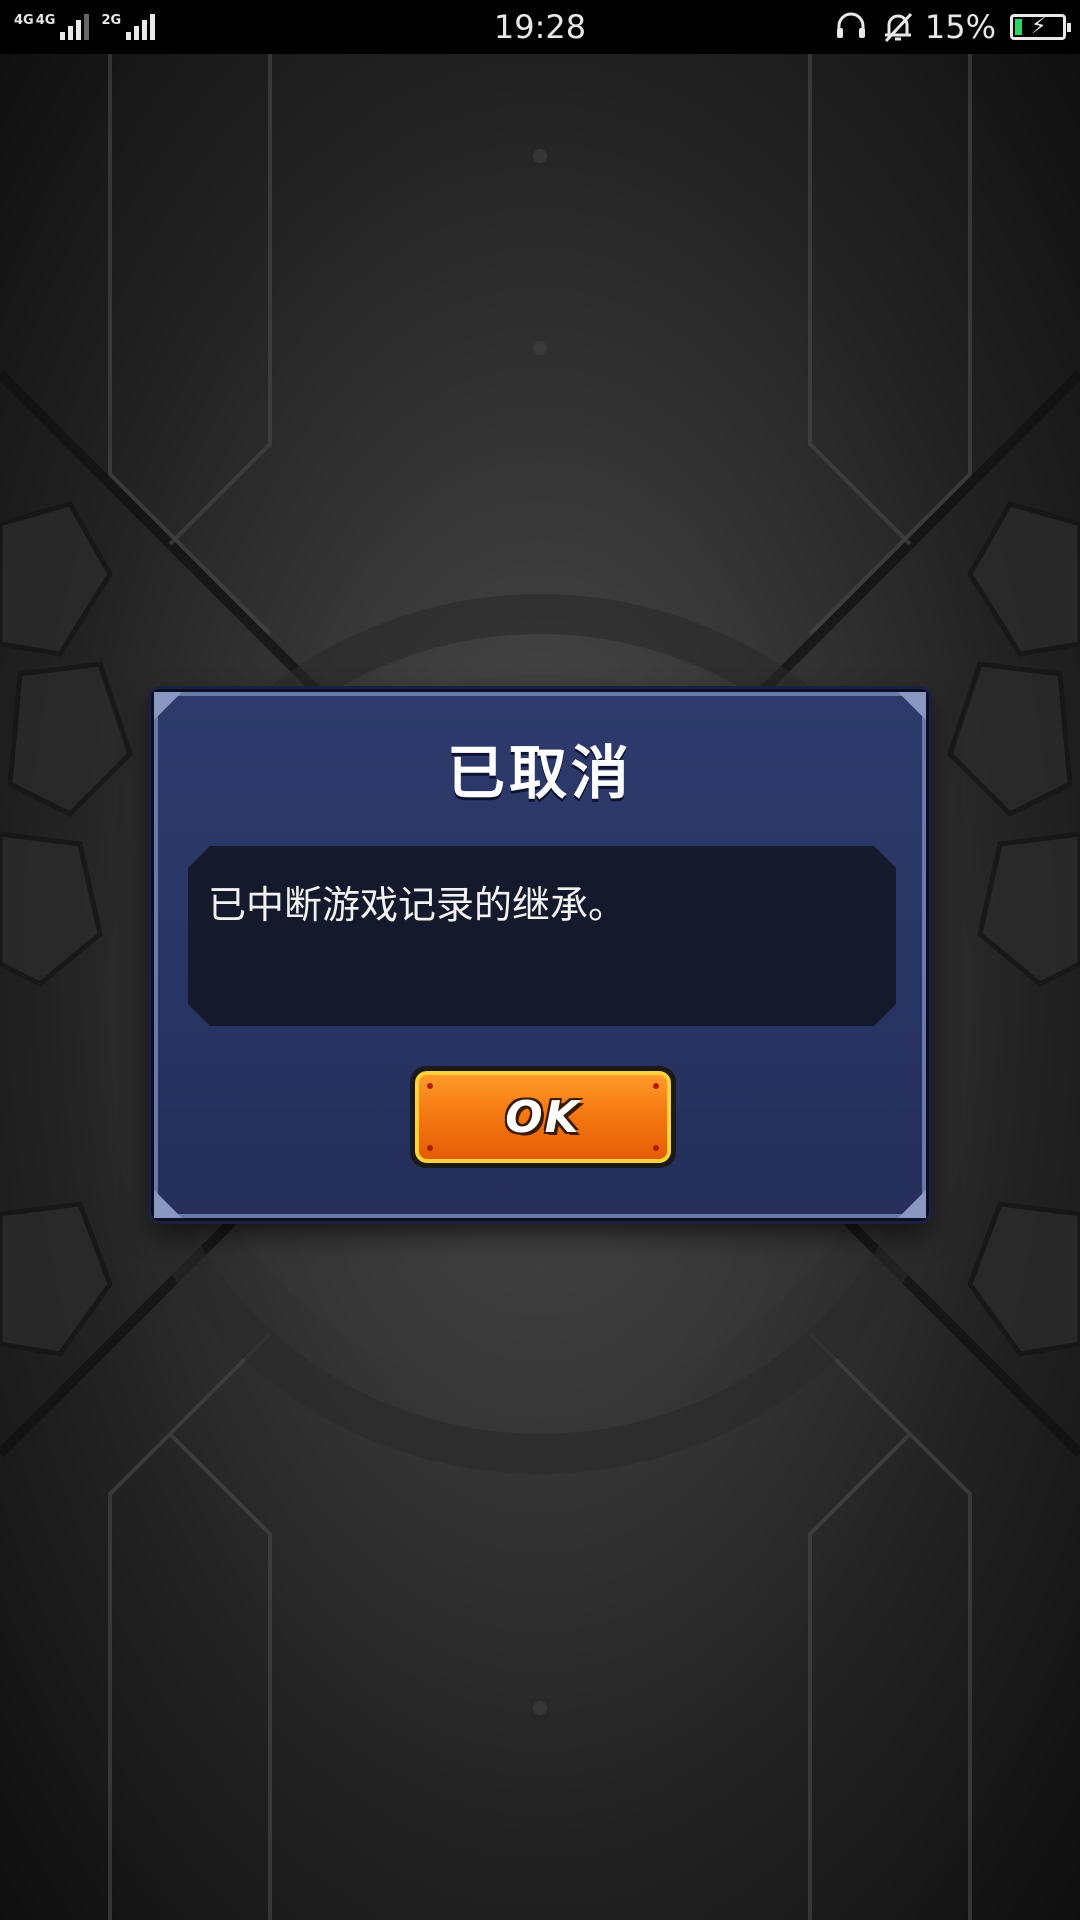 This screenshot has width=1080, height=1920. Describe the element at coordinates (540, 27) in the screenshot. I see `status-bar: 4G 4G 2G 19:28 15% ⚡` at that location.